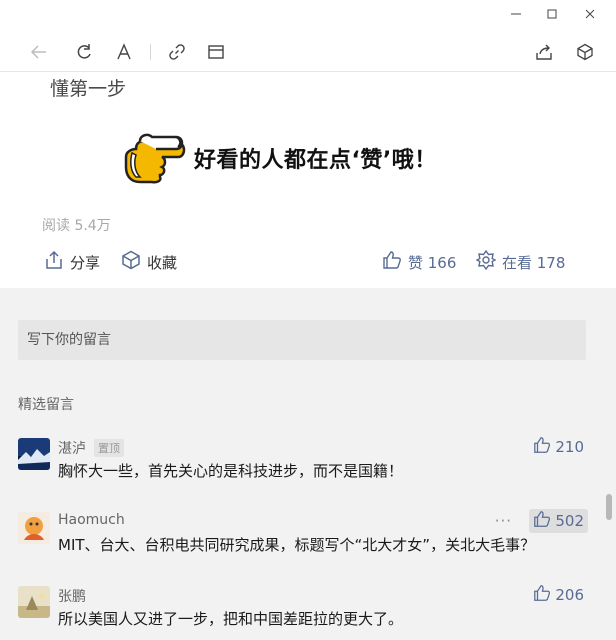 Image resolution: width=616 pixels, height=640 pixels. Describe the element at coordinates (216, 52) in the screenshot. I see `window-icon` at that location.